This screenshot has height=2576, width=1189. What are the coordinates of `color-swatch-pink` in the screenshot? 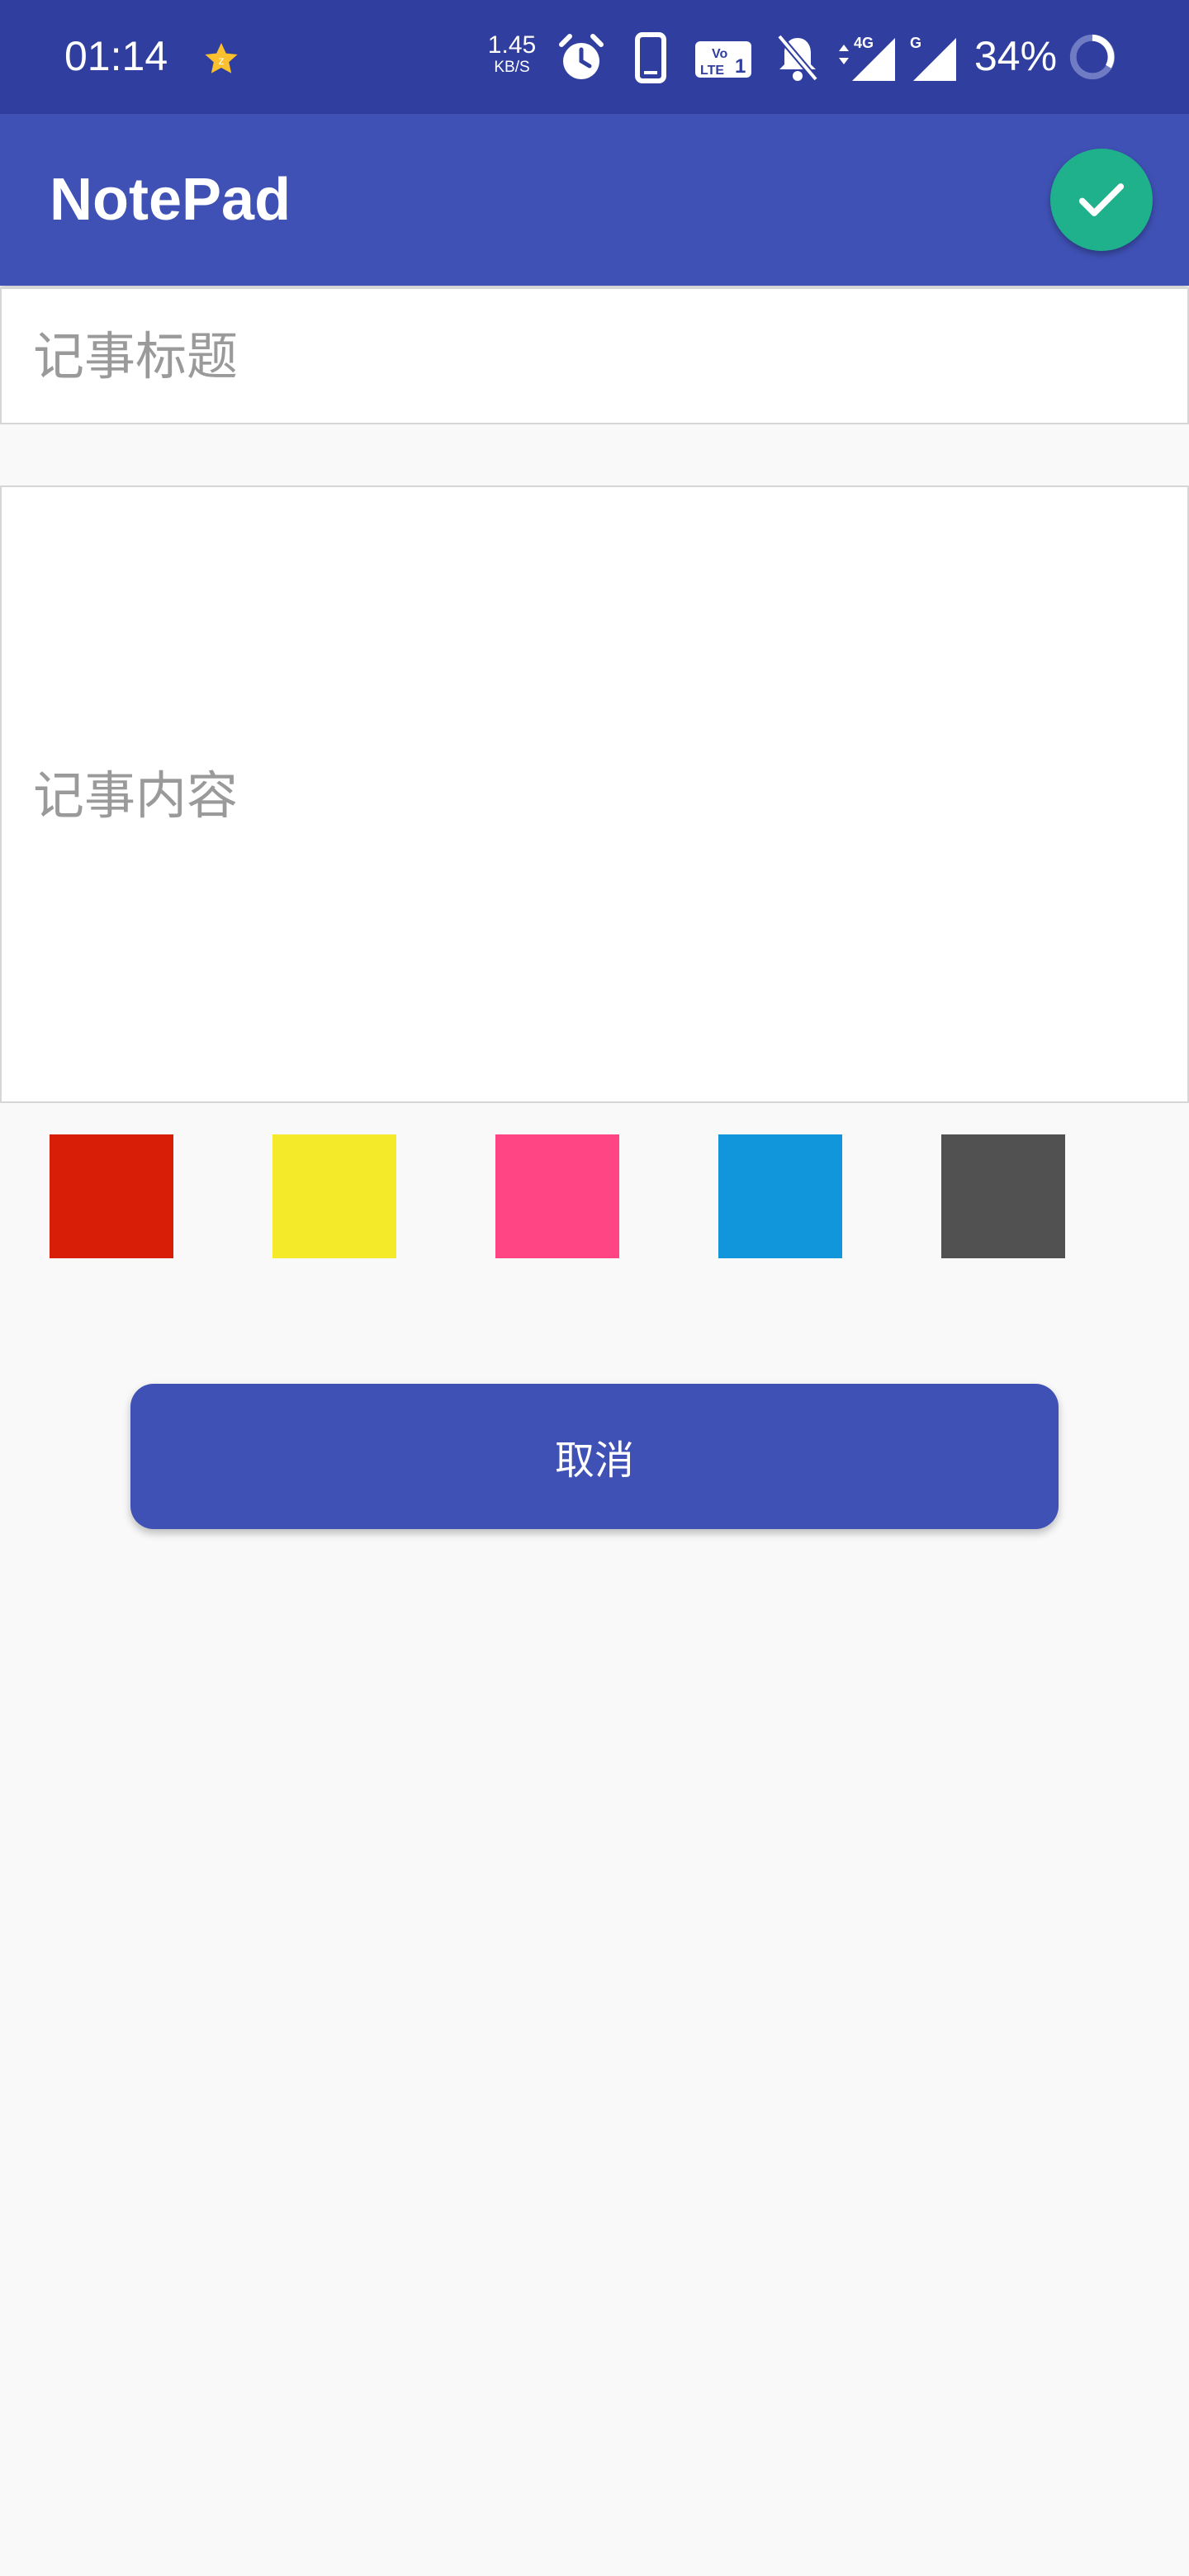 It's located at (557, 1196).